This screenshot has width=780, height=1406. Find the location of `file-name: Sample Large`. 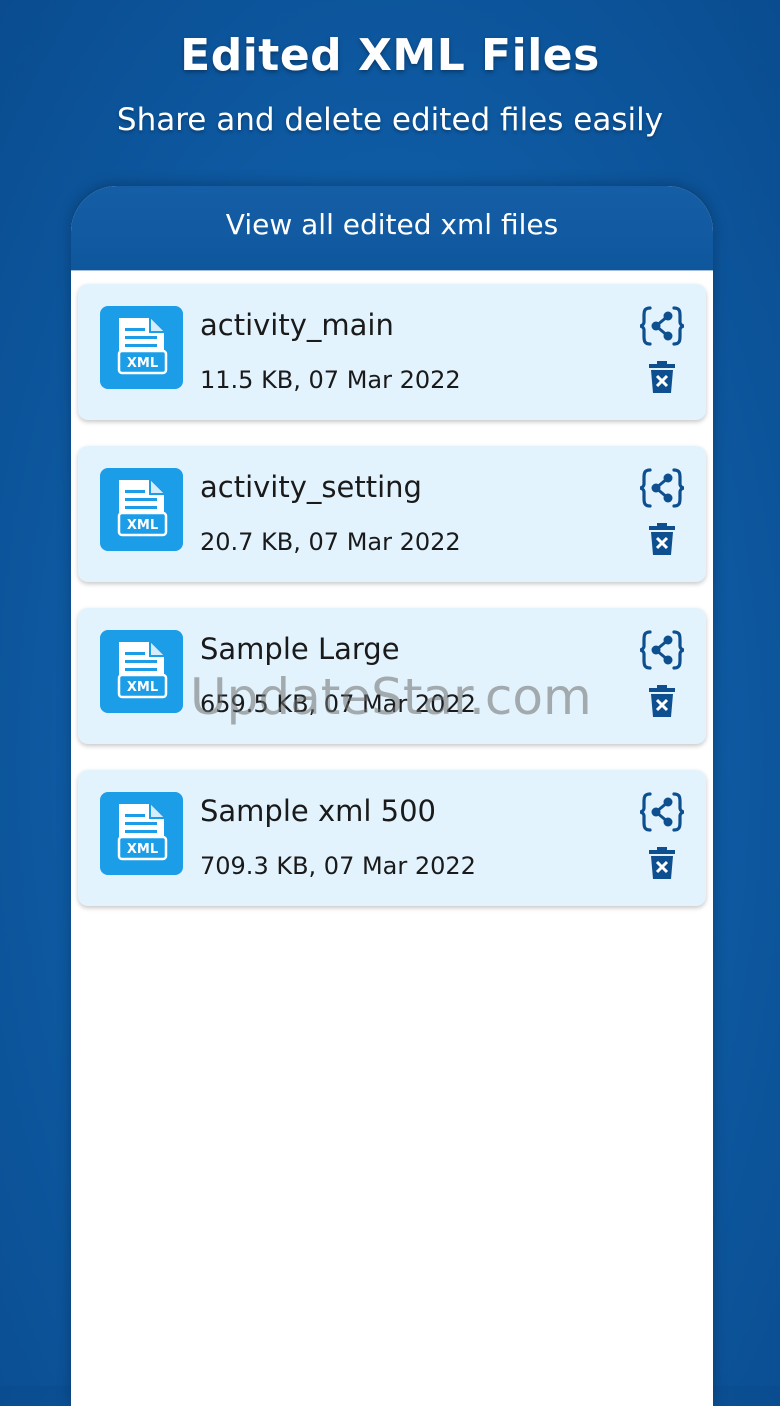

file-name: Sample Large is located at coordinates (300, 649).